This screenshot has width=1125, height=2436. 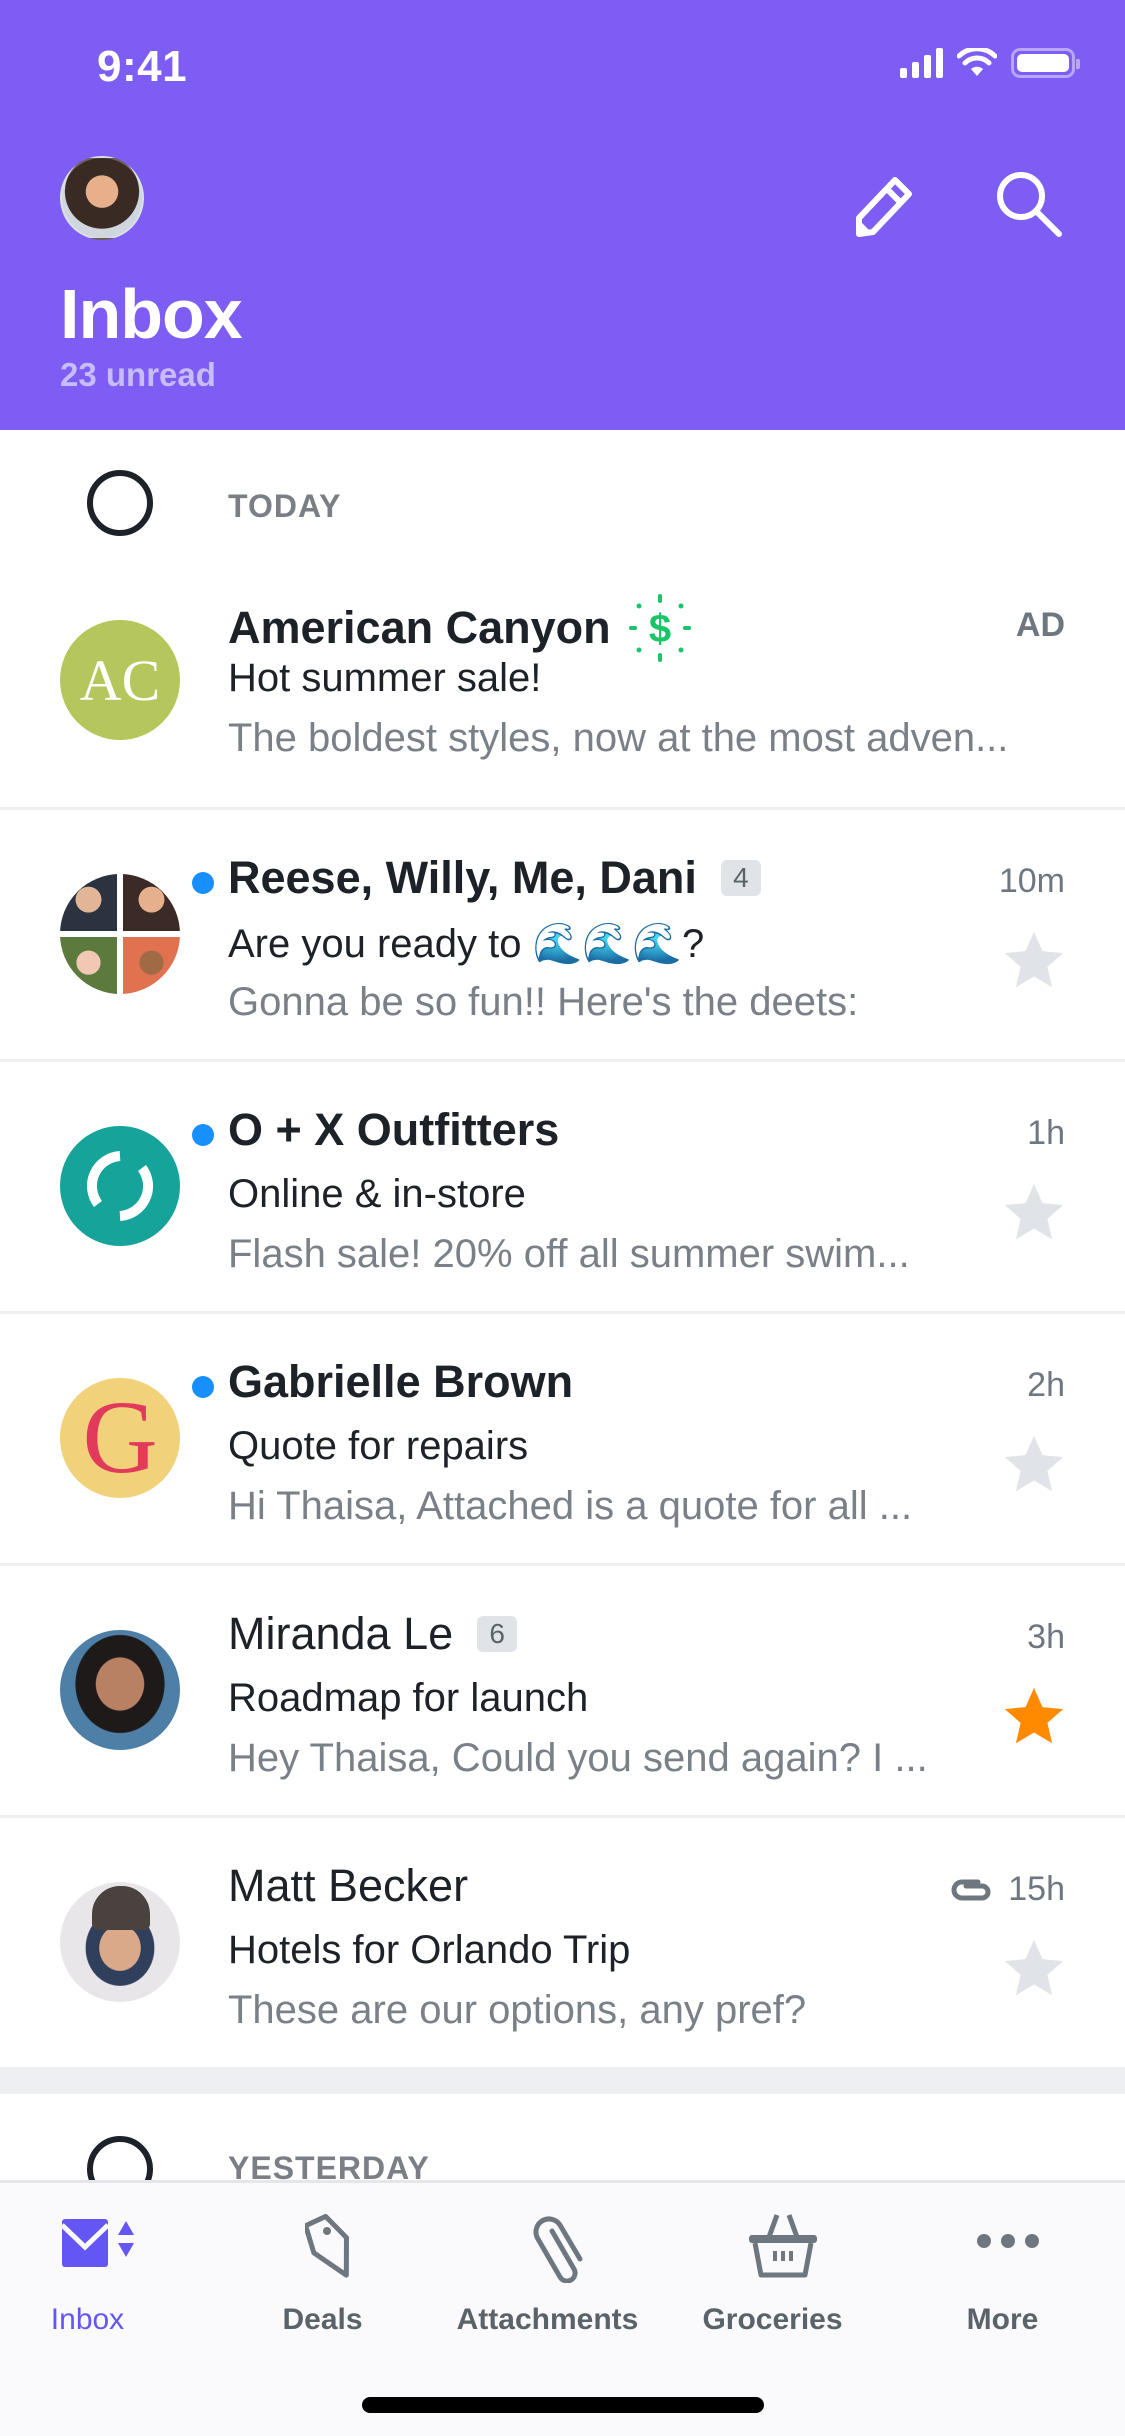 I want to click on tab-groceries: Groceries, so click(x=787, y=2281).